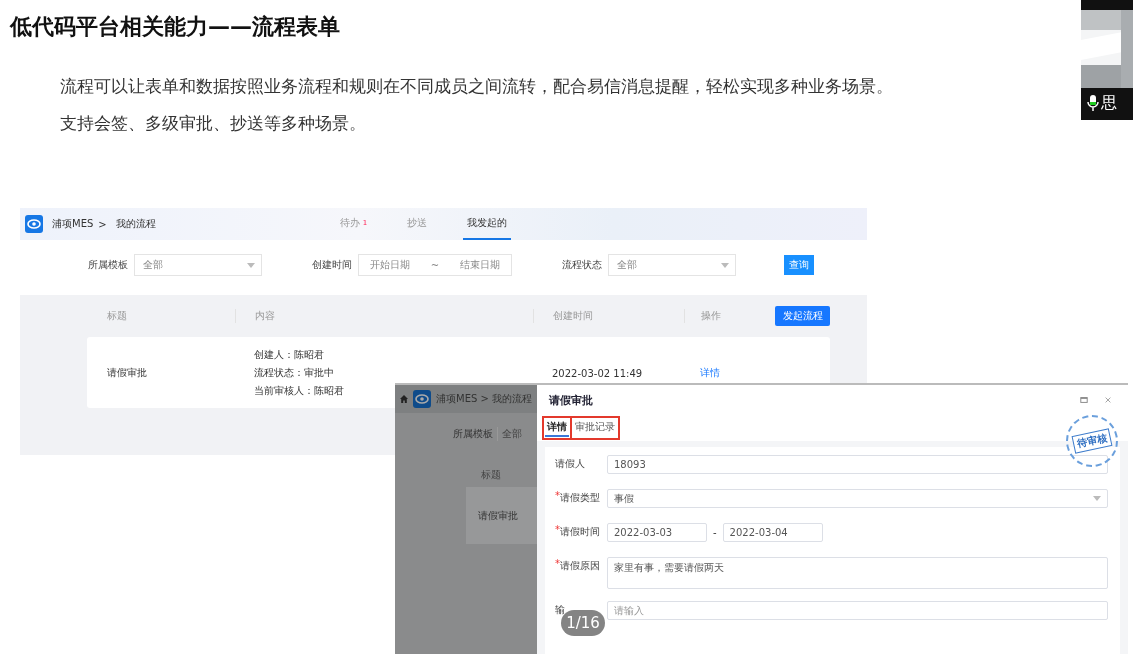 The width and height of the screenshot is (1133, 654). Describe the element at coordinates (404, 399) in the screenshot. I see `home-icon` at that location.